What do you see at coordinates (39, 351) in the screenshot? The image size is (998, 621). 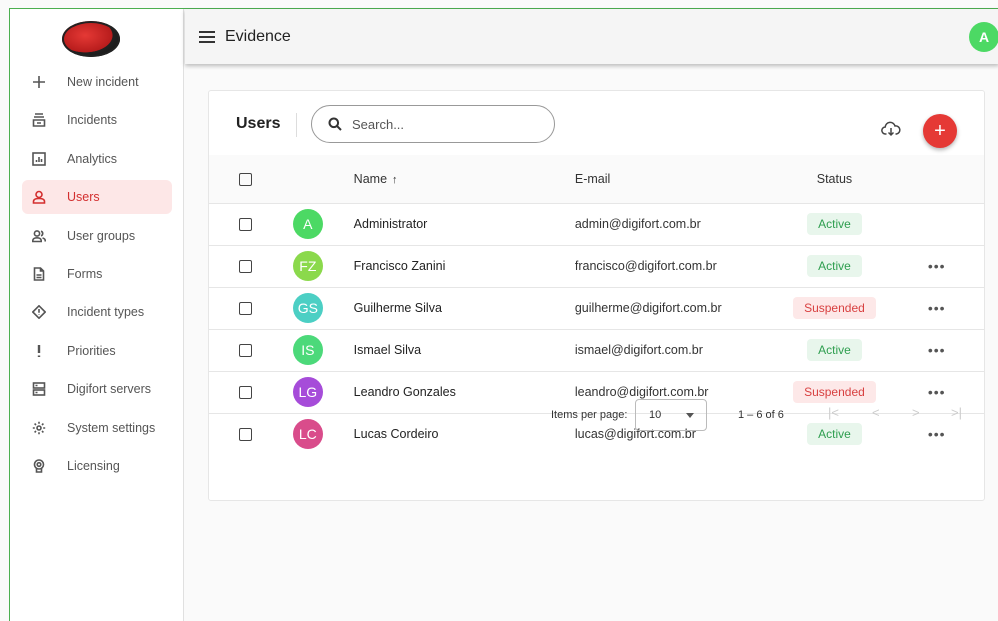 I see `exclamation-icon` at bounding box center [39, 351].